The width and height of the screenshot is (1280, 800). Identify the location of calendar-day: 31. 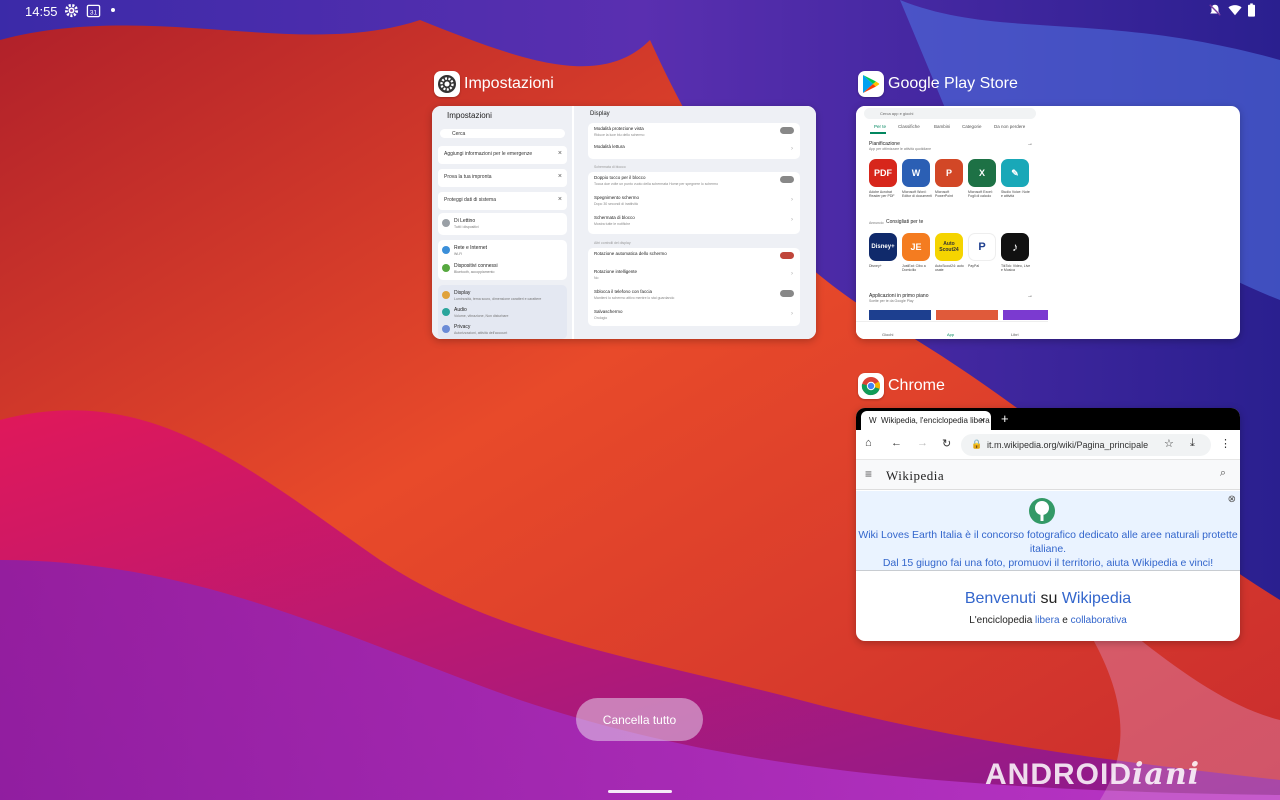
(94, 12).